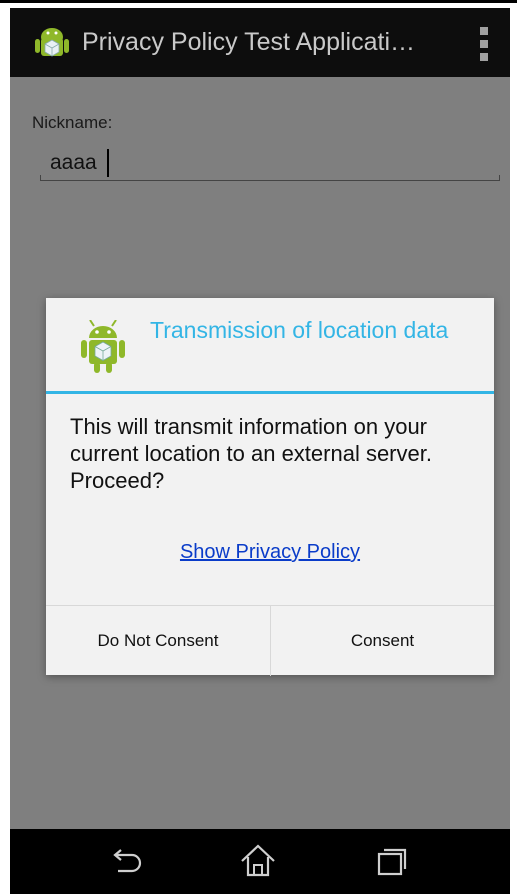 This screenshot has width=517, height=894. I want to click on home-icon, so click(258, 861).